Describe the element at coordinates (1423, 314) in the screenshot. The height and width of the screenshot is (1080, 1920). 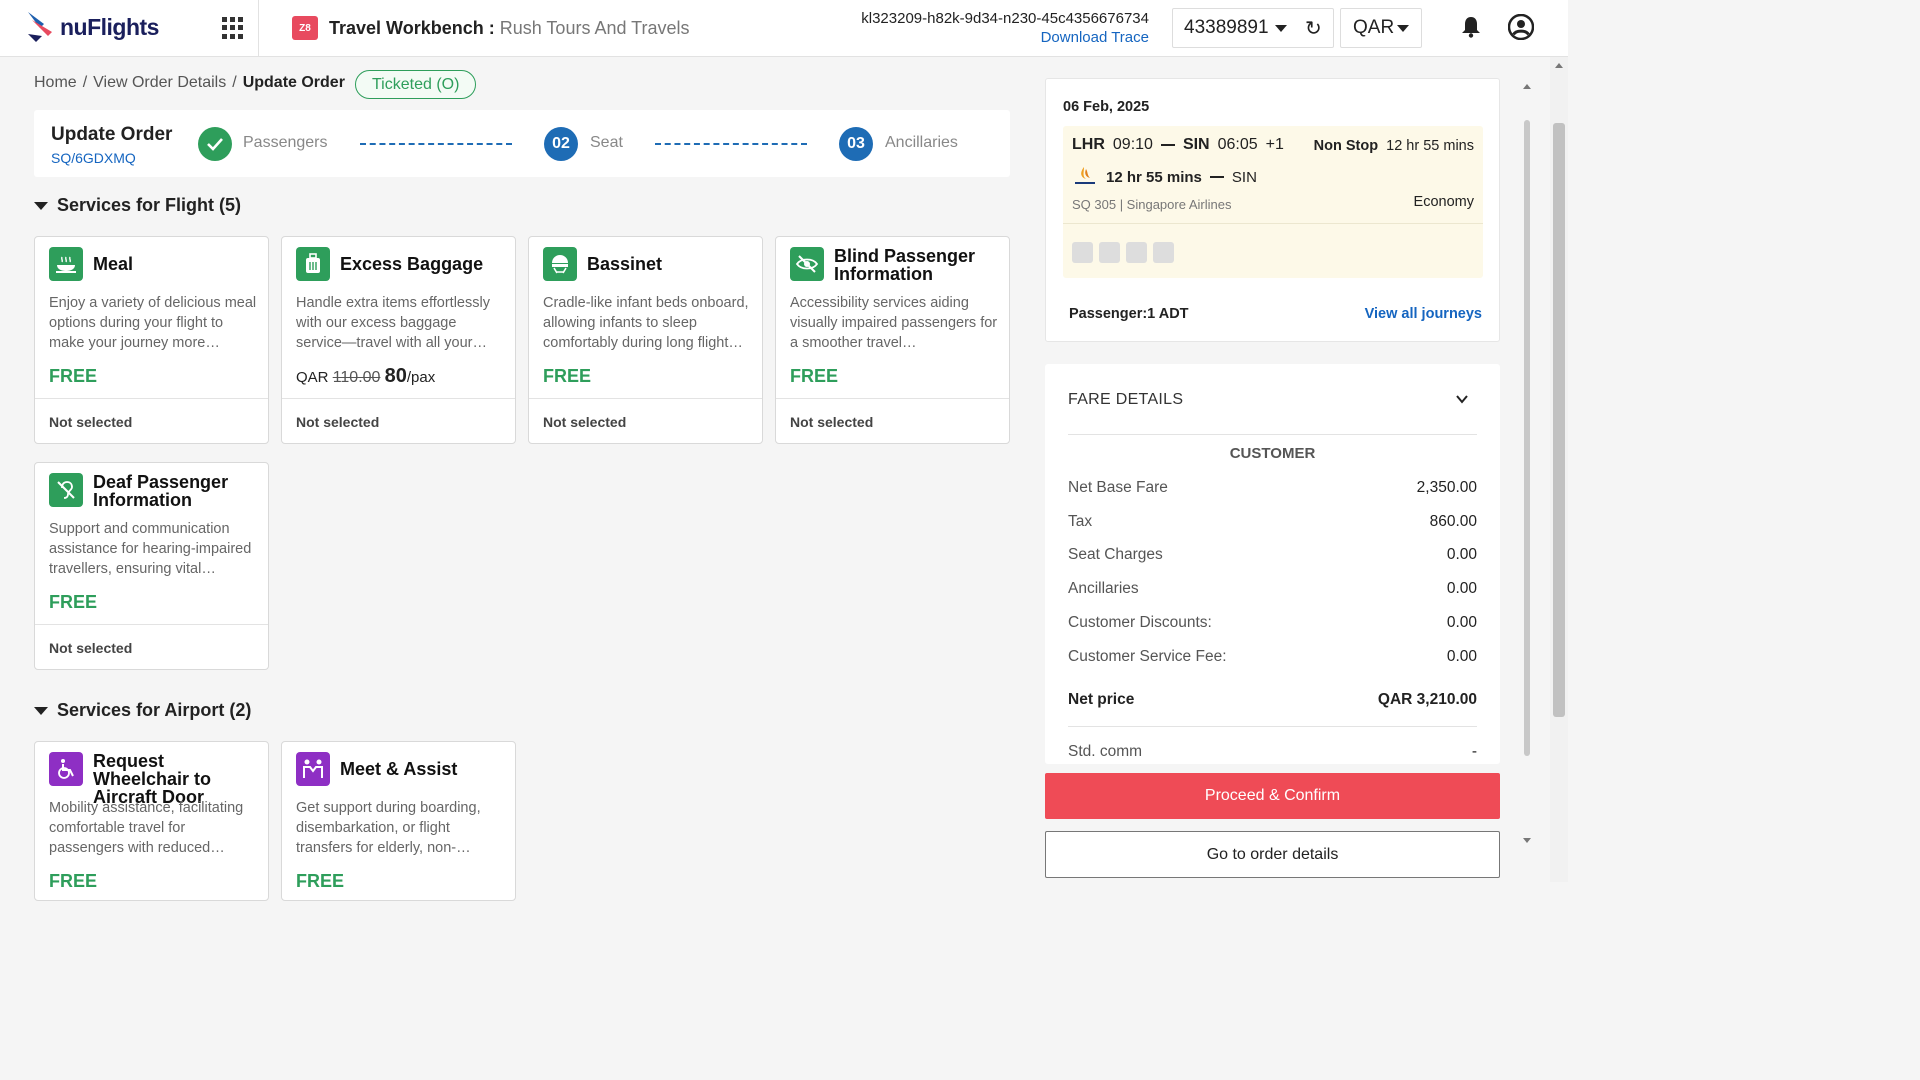
I see `view-all-journeys-link: View all journeys` at that location.